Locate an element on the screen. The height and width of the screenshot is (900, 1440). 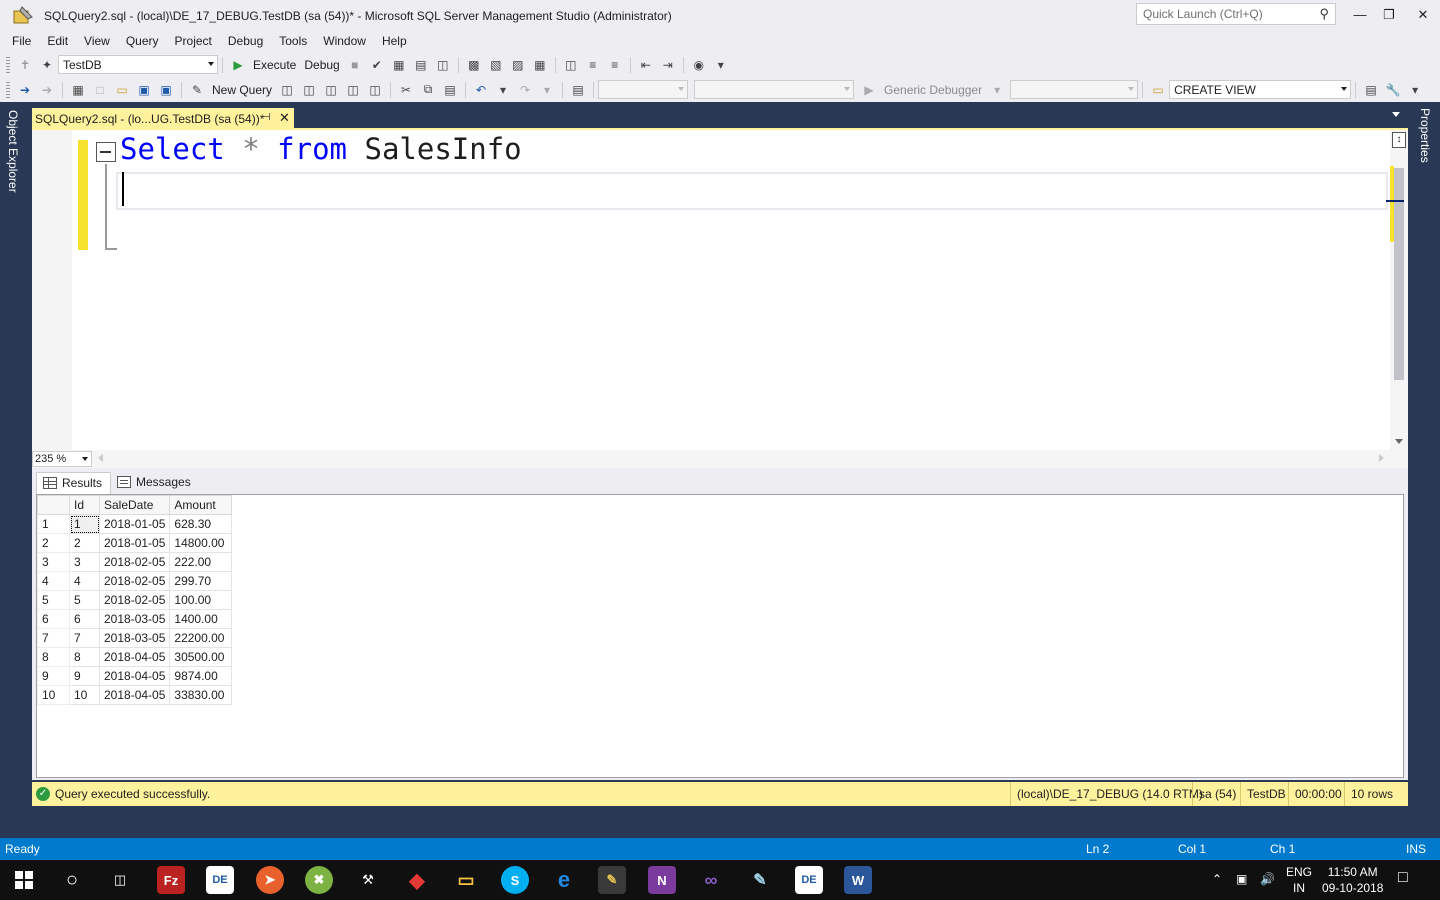
uncomment-icon: ≡ is located at coordinates (615, 65).